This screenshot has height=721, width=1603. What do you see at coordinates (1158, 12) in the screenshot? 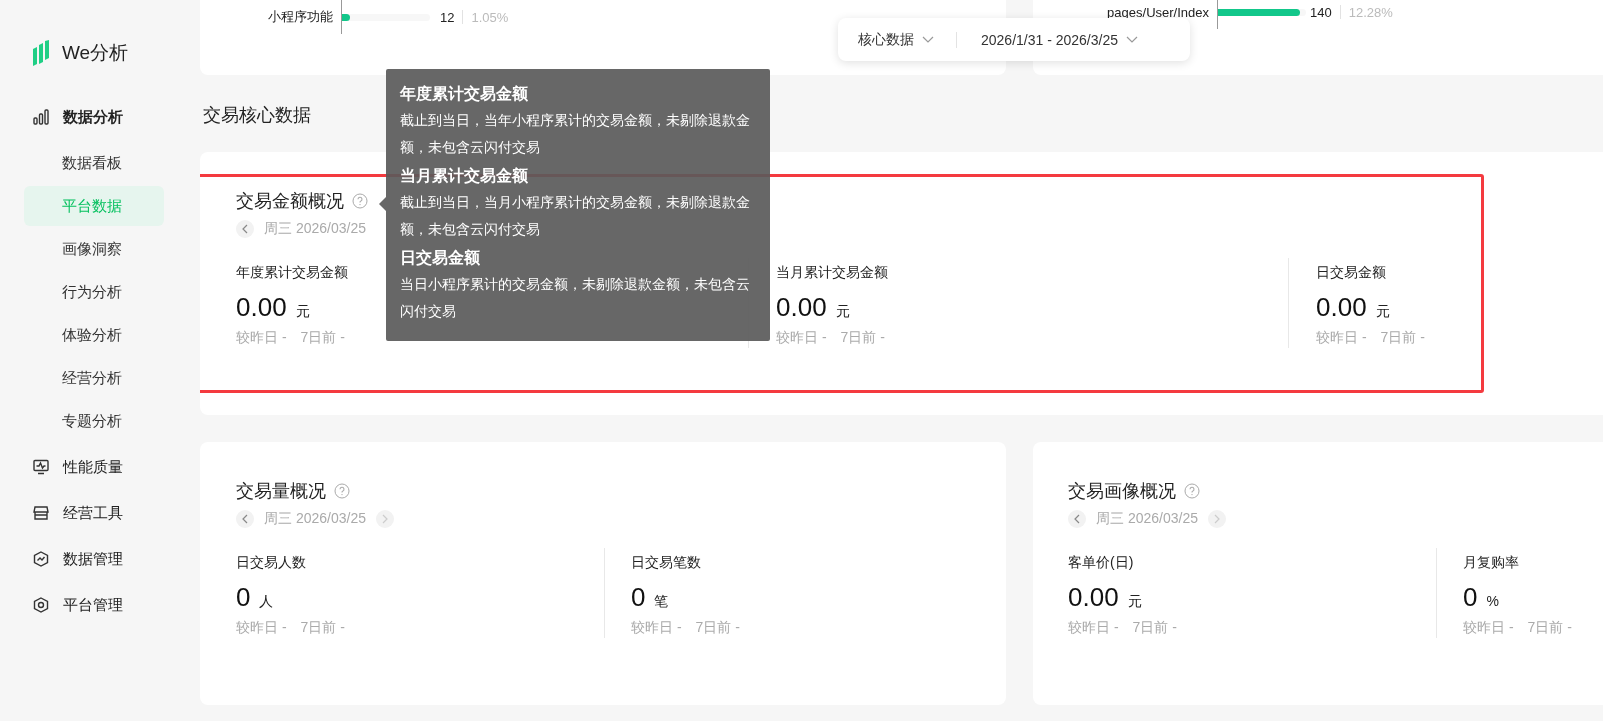
I see `page-label: pages/User/Index` at bounding box center [1158, 12].